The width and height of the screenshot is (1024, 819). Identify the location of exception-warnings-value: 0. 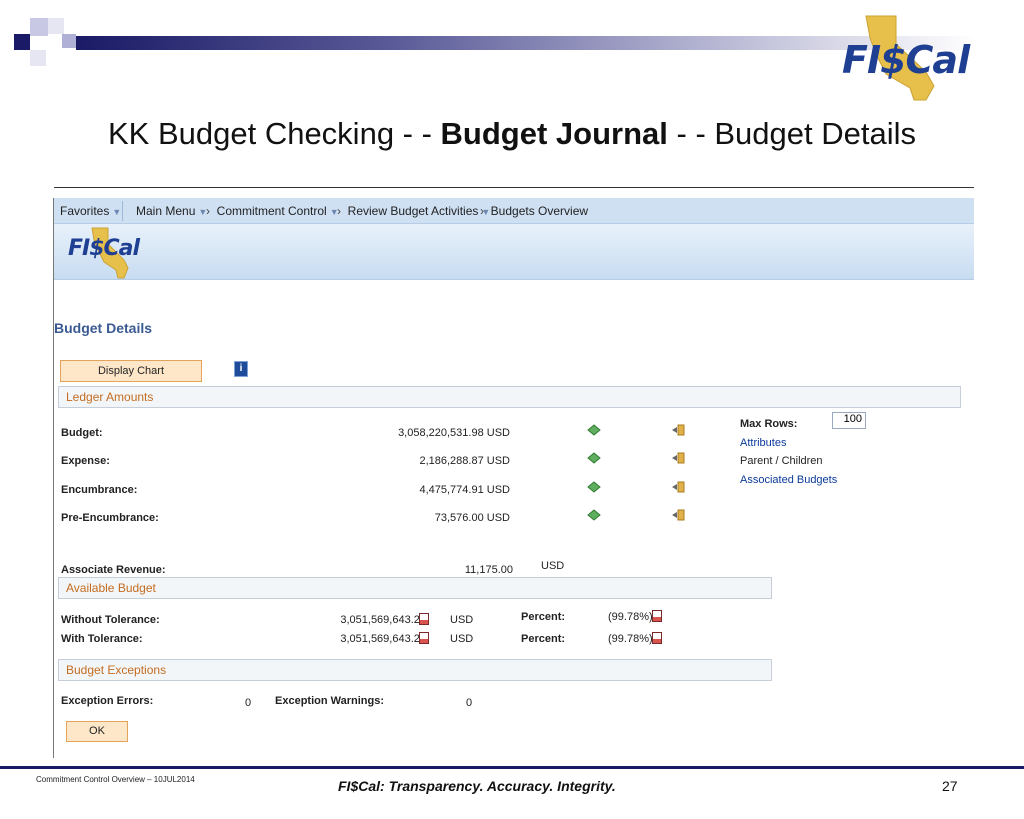
(469, 703).